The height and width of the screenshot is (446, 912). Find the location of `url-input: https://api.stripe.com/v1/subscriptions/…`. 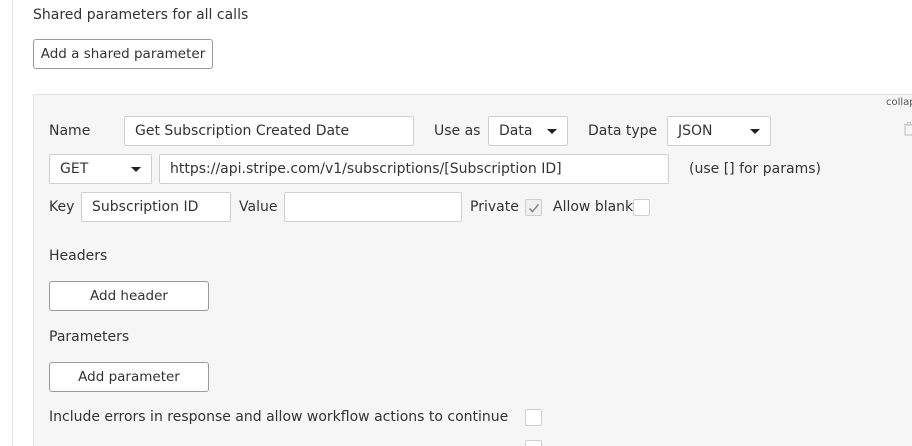

url-input: https://api.stripe.com/v1/subscriptions/… is located at coordinates (414, 169).